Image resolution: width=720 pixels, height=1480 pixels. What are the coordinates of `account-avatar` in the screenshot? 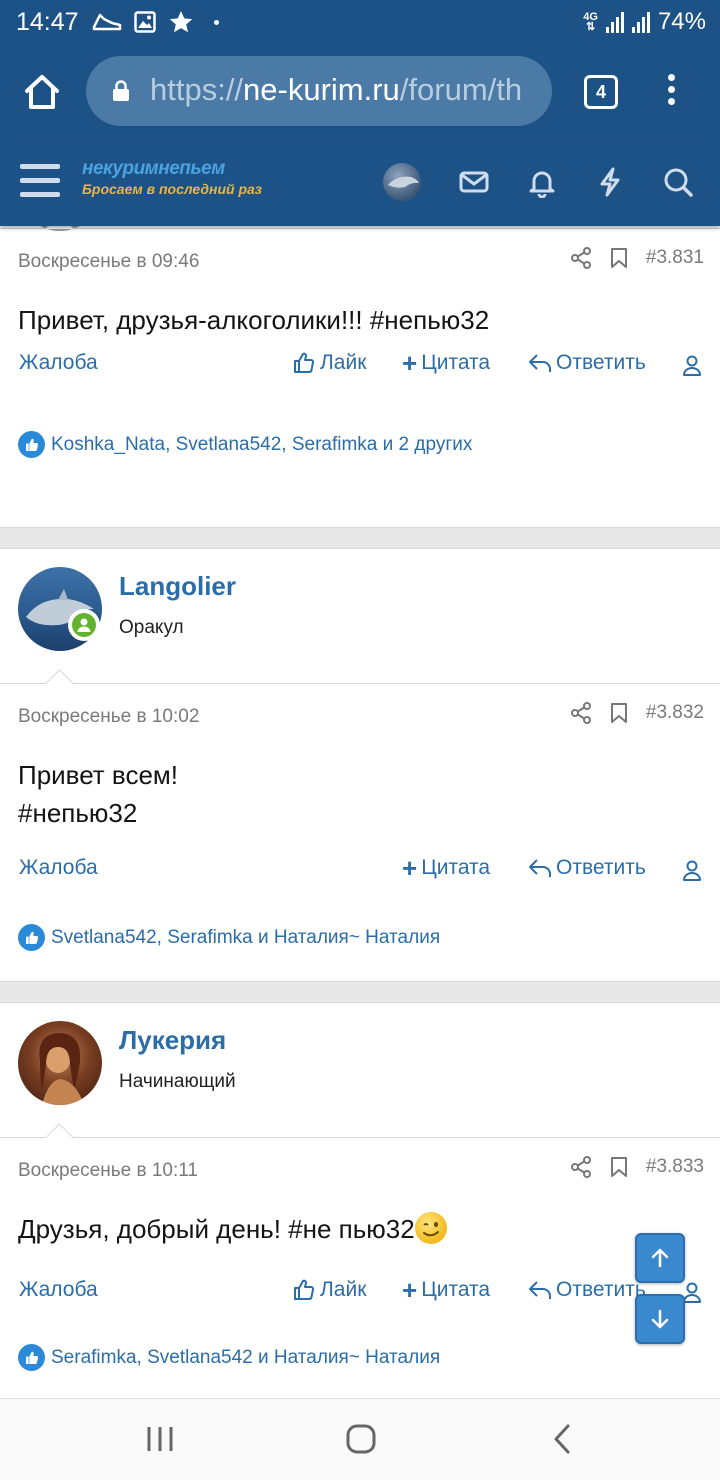 It's located at (402, 182).